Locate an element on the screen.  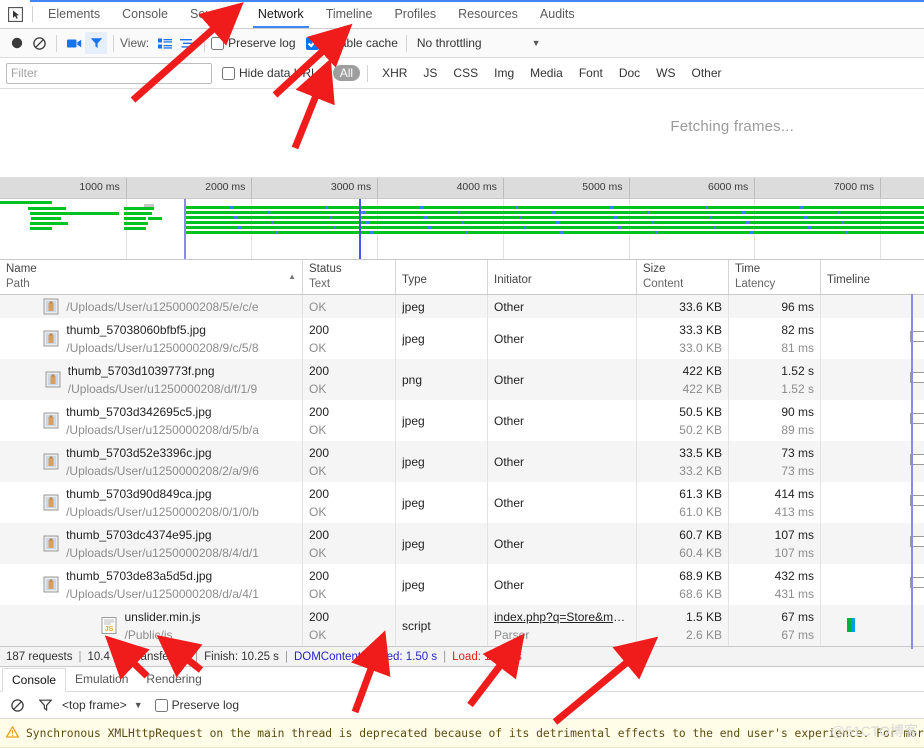
tab-sources: Sources is located at coordinates (213, 14).